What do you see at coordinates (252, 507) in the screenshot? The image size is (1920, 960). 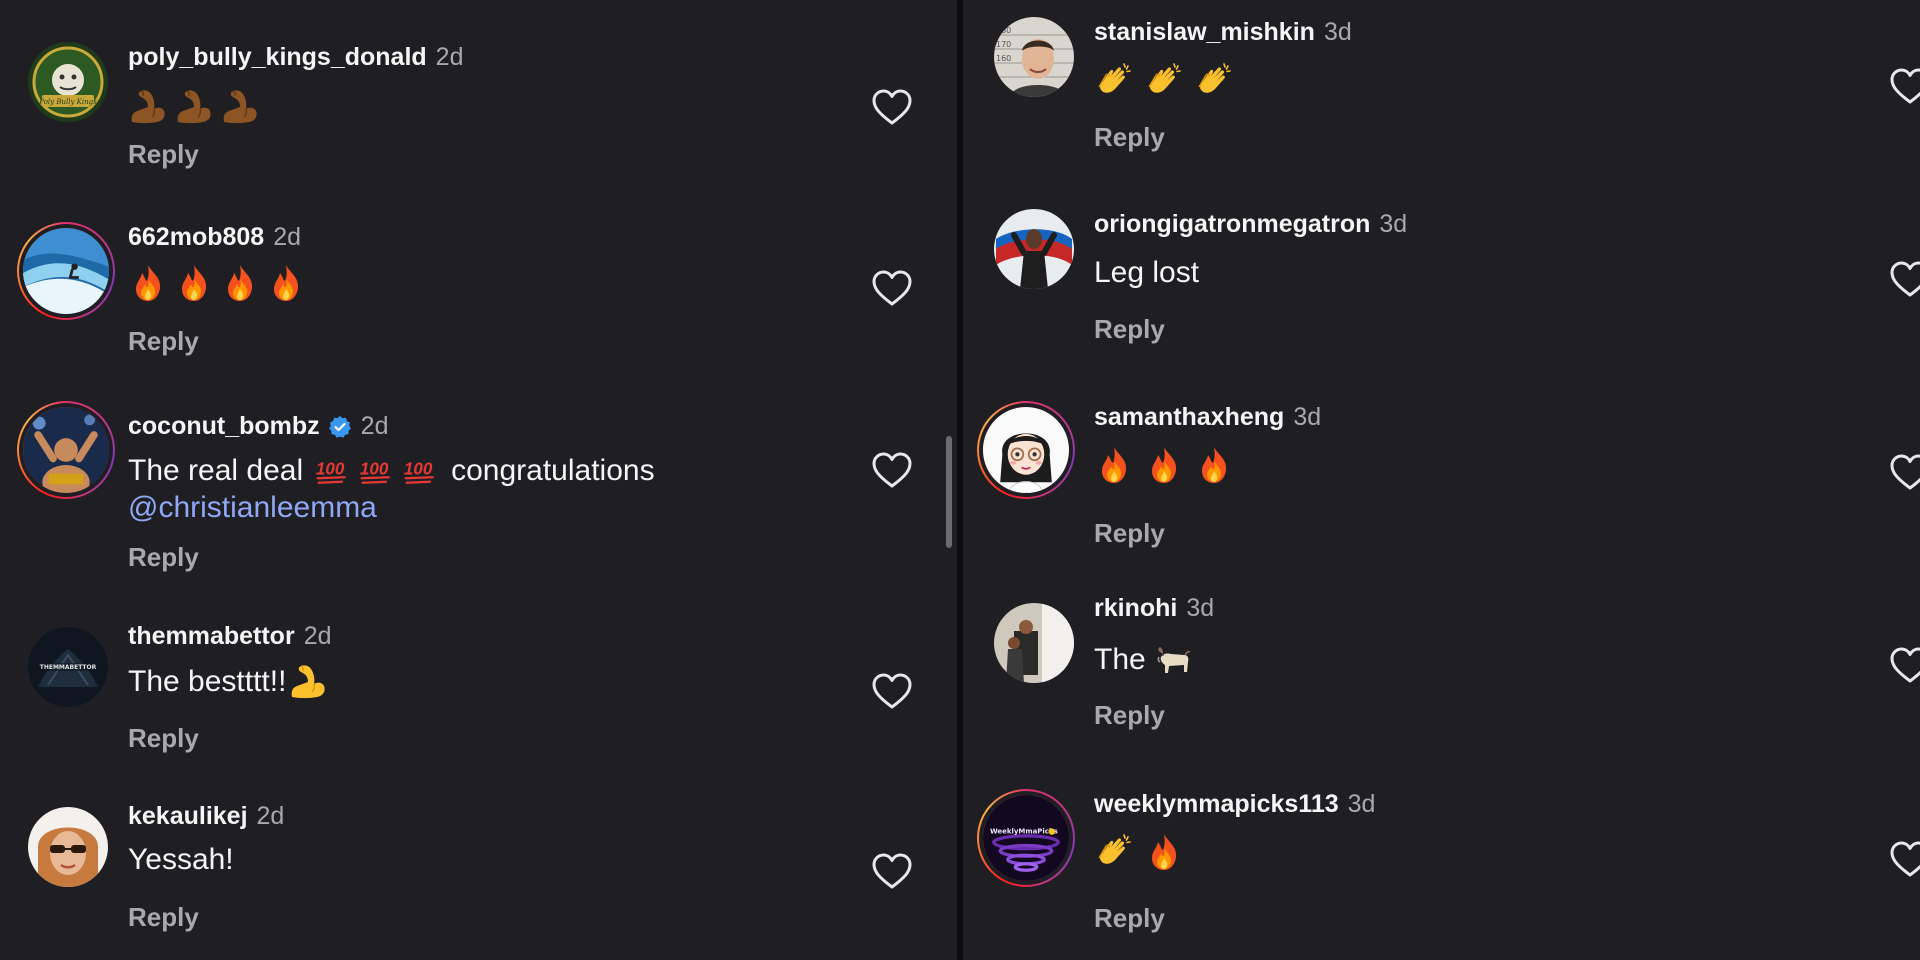 I see `mention-link: @christianleemma` at bounding box center [252, 507].